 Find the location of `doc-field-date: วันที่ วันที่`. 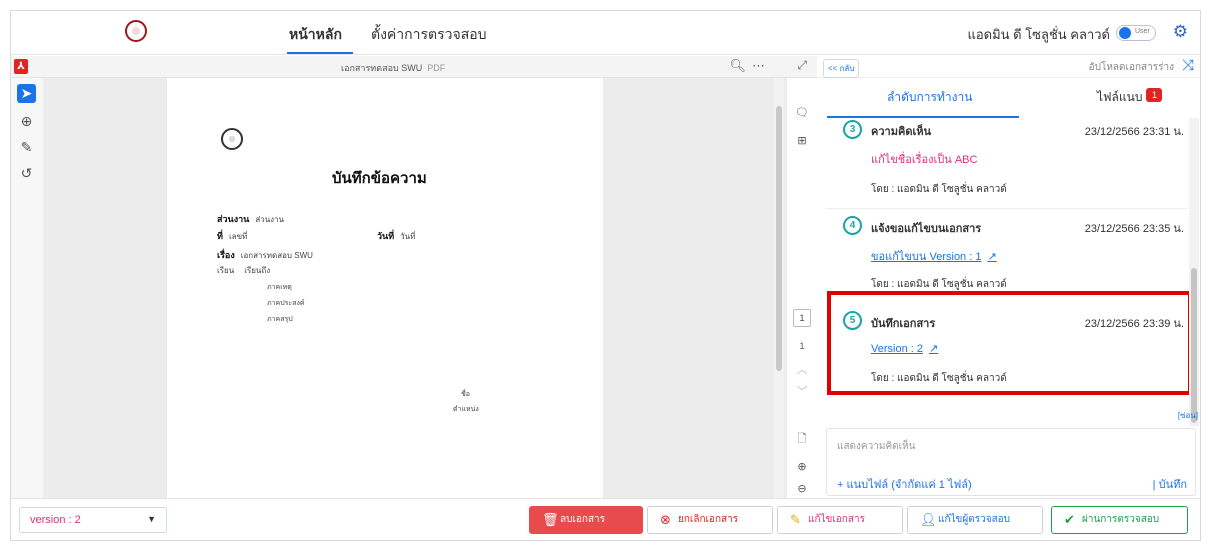

doc-field-date: วันที่ วันที่ is located at coordinates (396, 236).